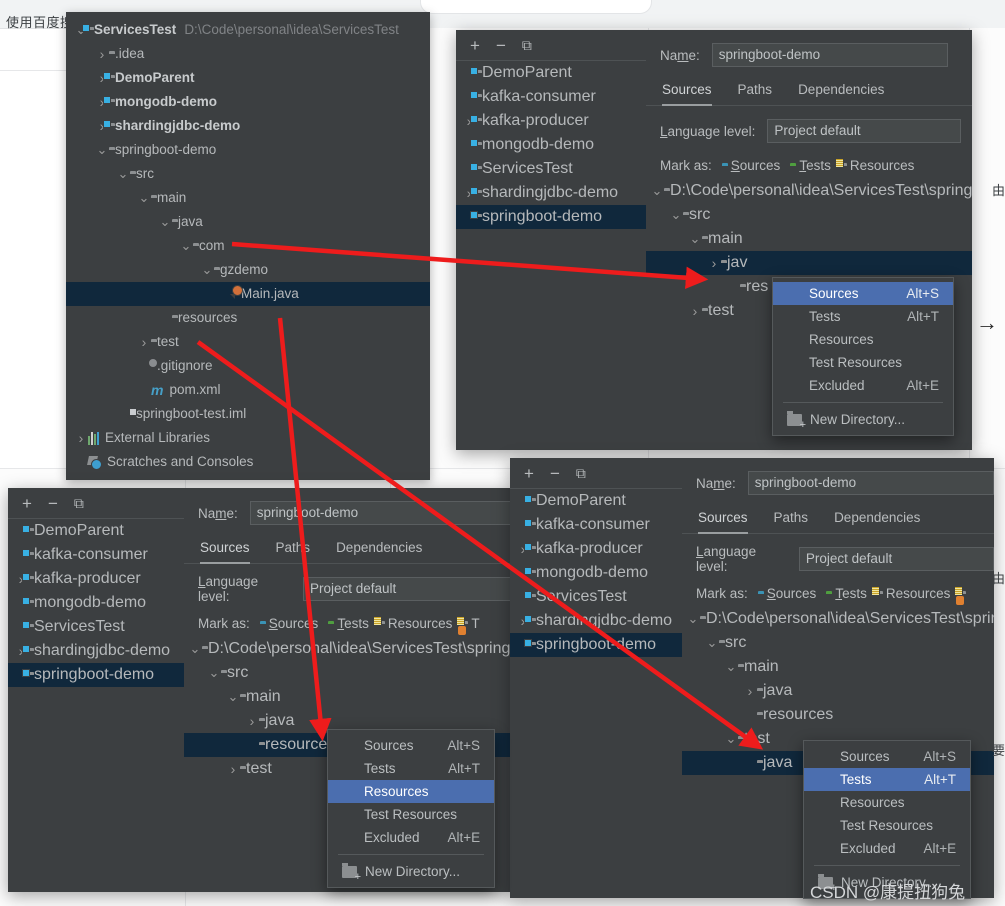 The image size is (1005, 906). I want to click on menu-item-resources: Resources, so click(863, 339).